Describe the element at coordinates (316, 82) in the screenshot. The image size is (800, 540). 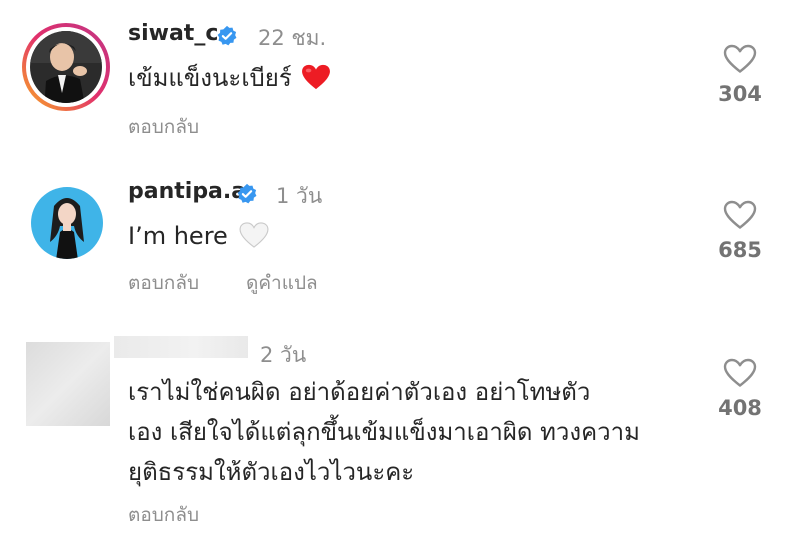
I see `heart-emoji-icon` at that location.